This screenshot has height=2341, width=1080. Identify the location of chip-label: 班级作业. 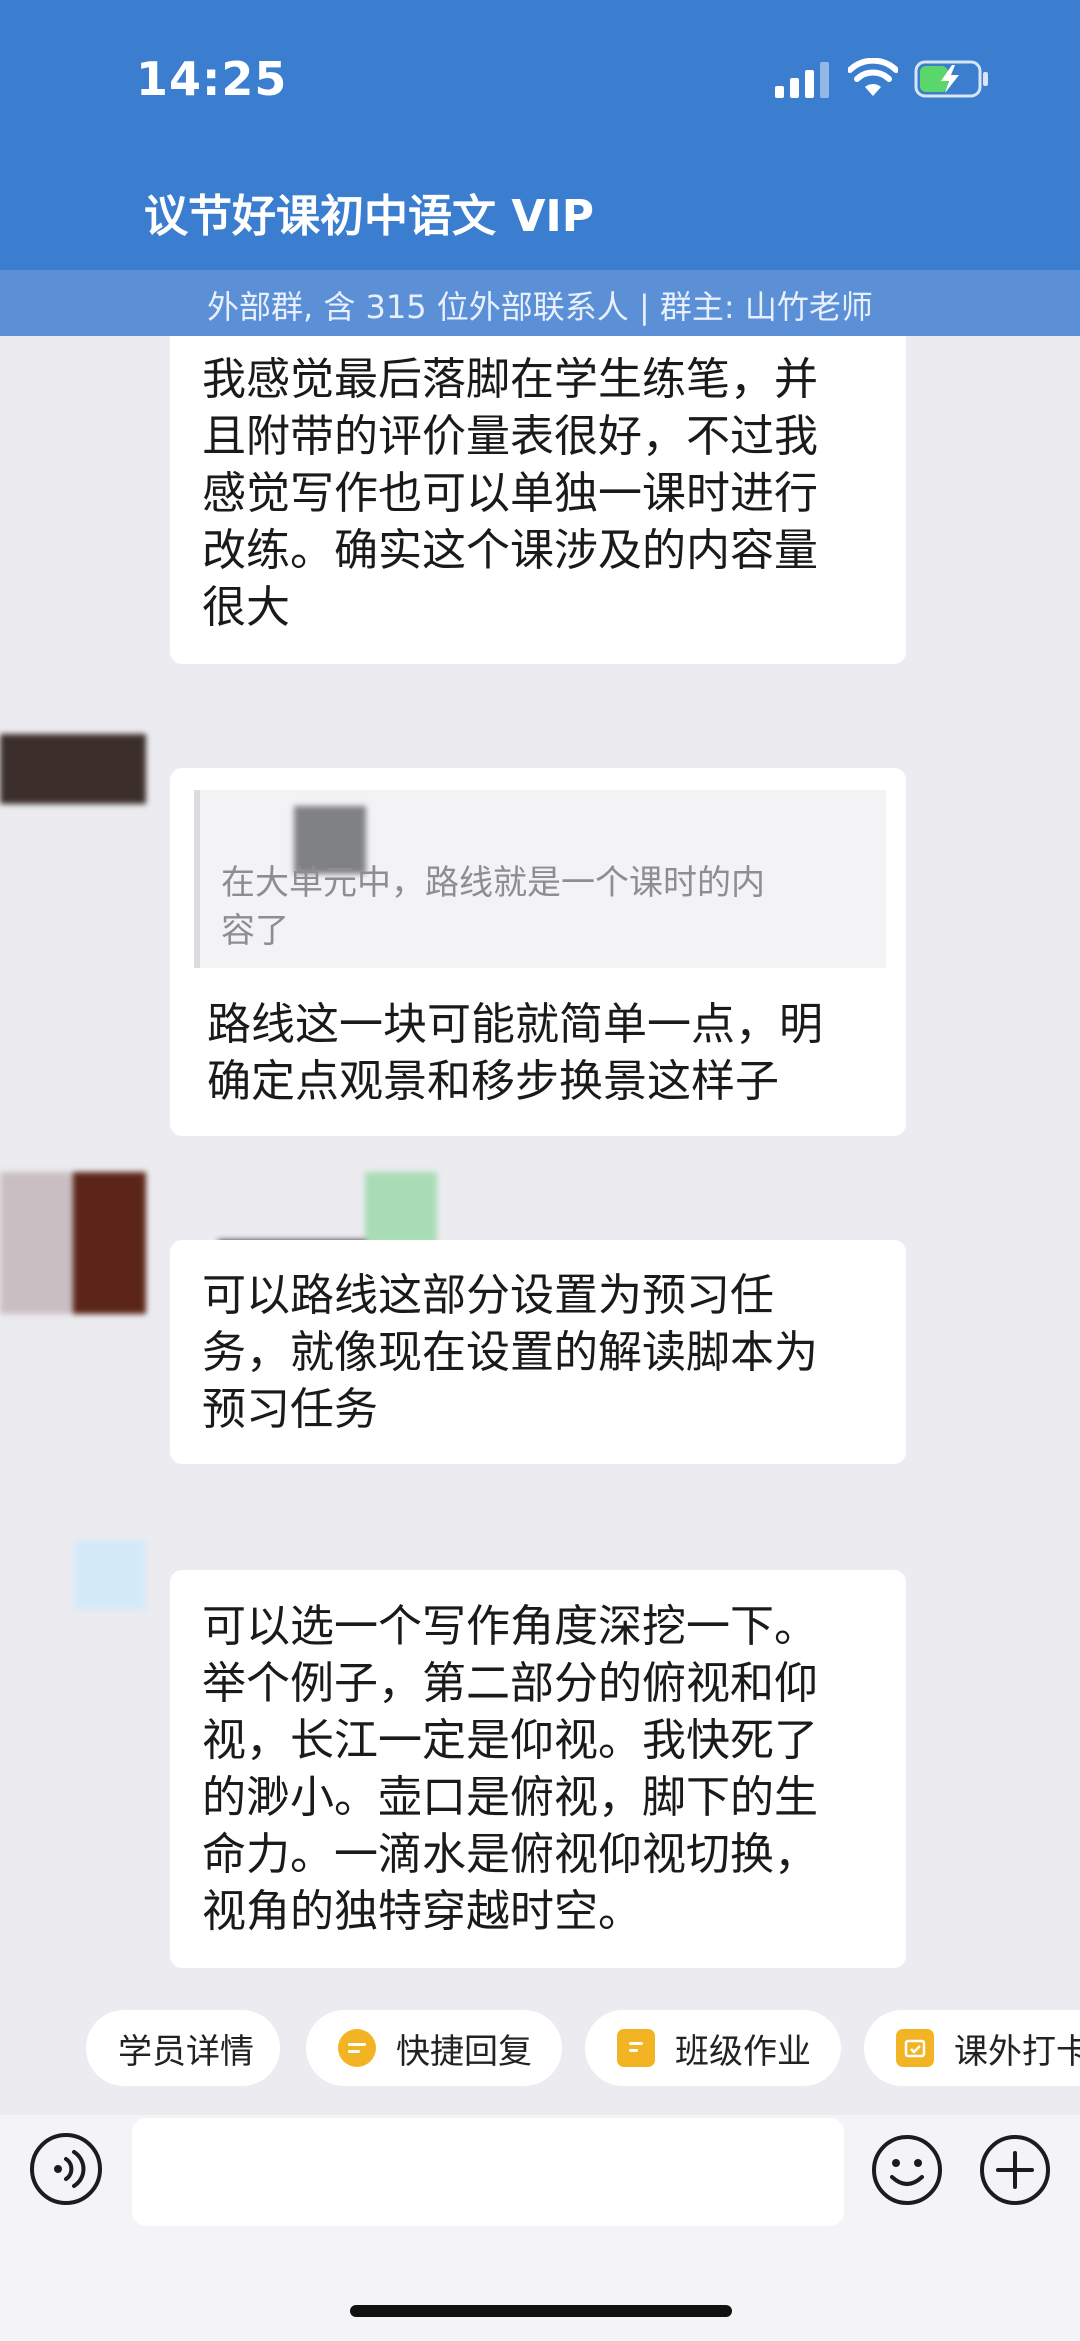
(743, 2051).